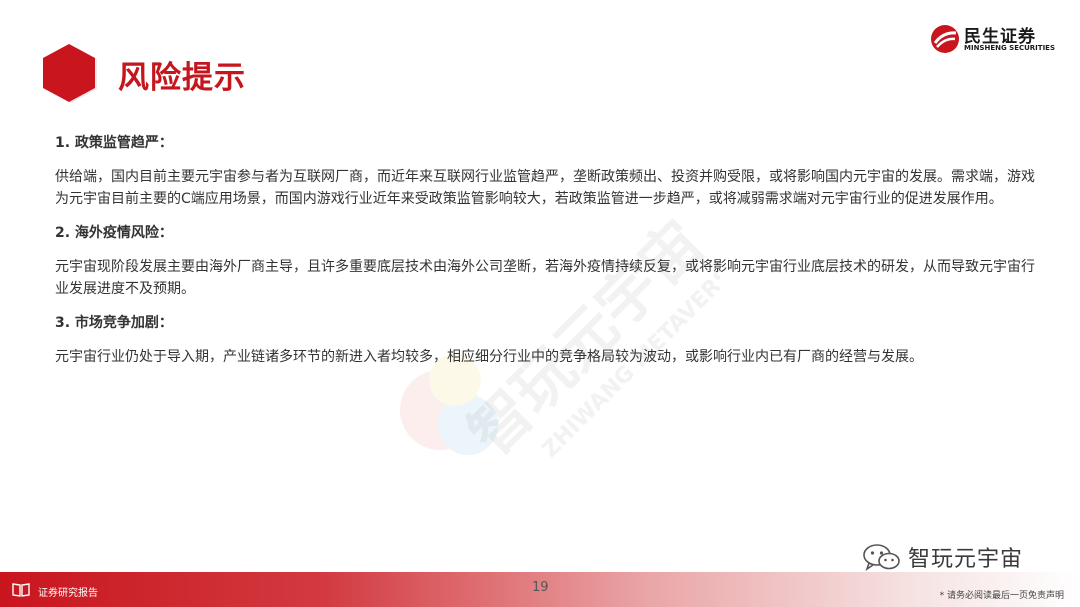 The image size is (1080, 607). Describe the element at coordinates (945, 39) in the screenshot. I see `brand-logo-icon` at that location.